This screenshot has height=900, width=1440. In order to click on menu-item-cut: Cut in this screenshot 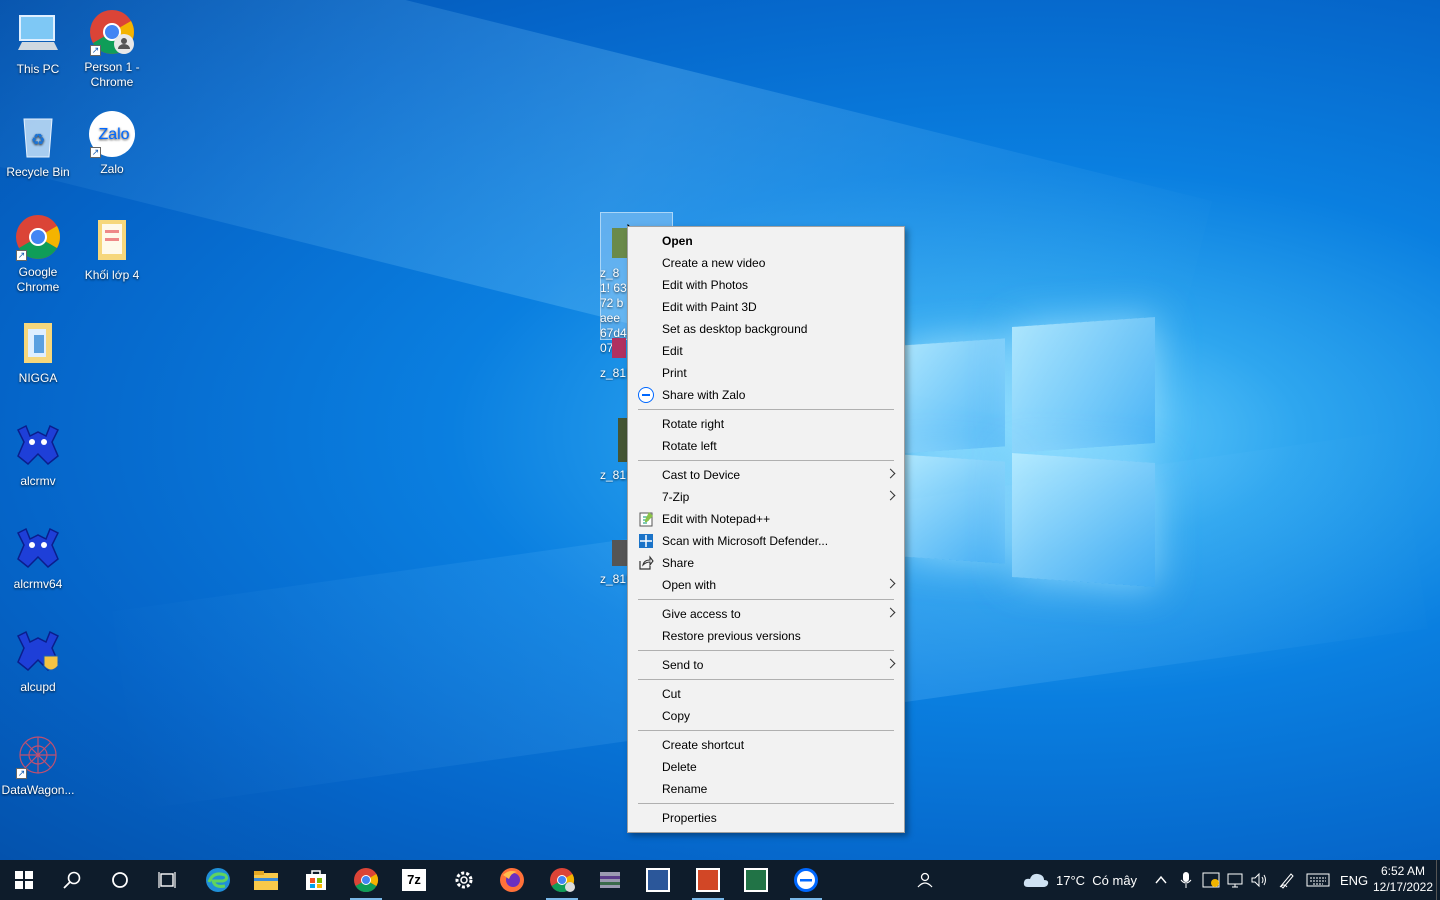, I will do `click(766, 694)`.